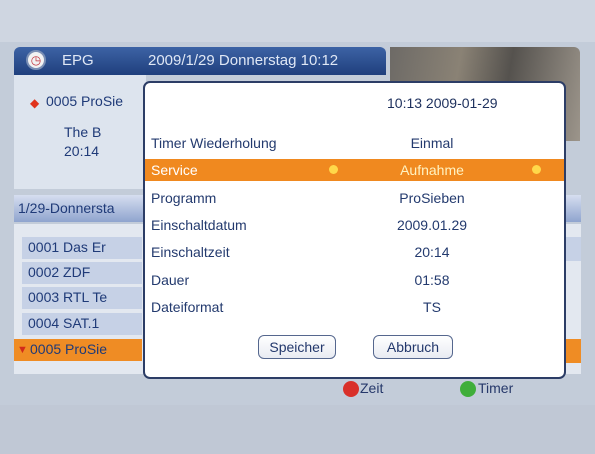 The width and height of the screenshot is (595, 454). What do you see at coordinates (66, 208) in the screenshot?
I see `date-bar-label: 1/29-Donnersta` at bounding box center [66, 208].